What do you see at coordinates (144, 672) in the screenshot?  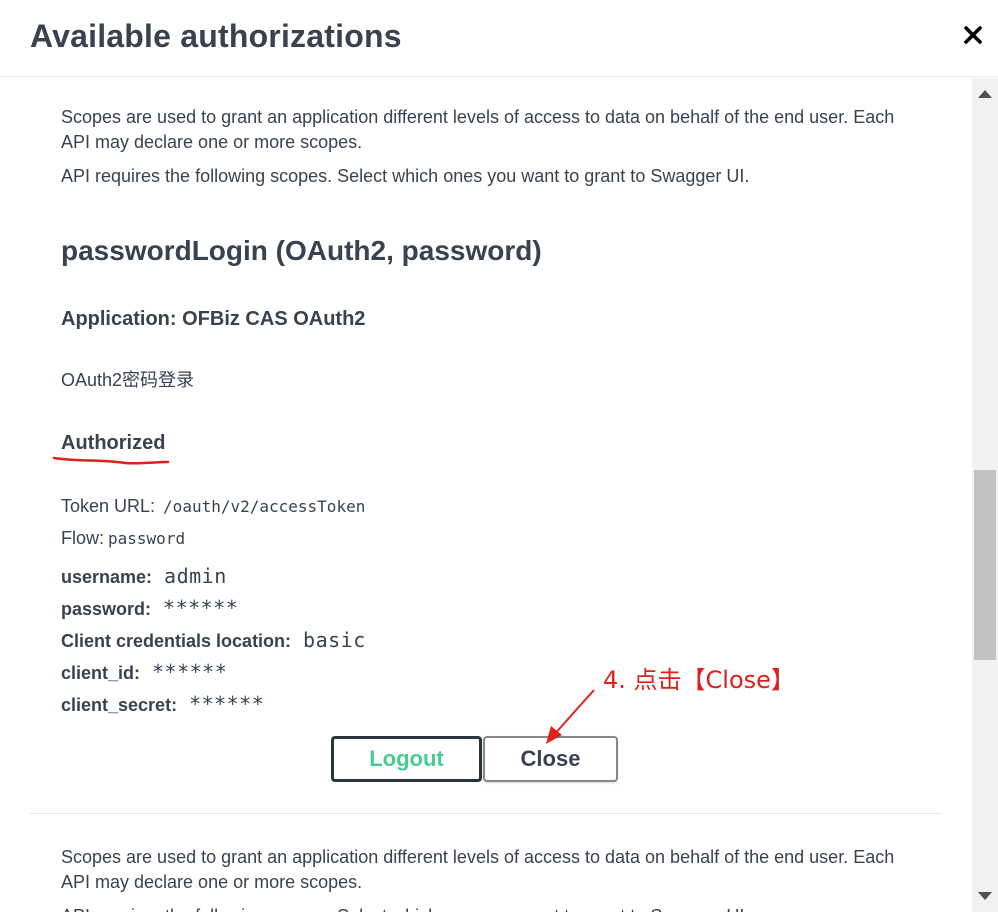 I see `field-row-client-id: client_id: ******` at bounding box center [144, 672].